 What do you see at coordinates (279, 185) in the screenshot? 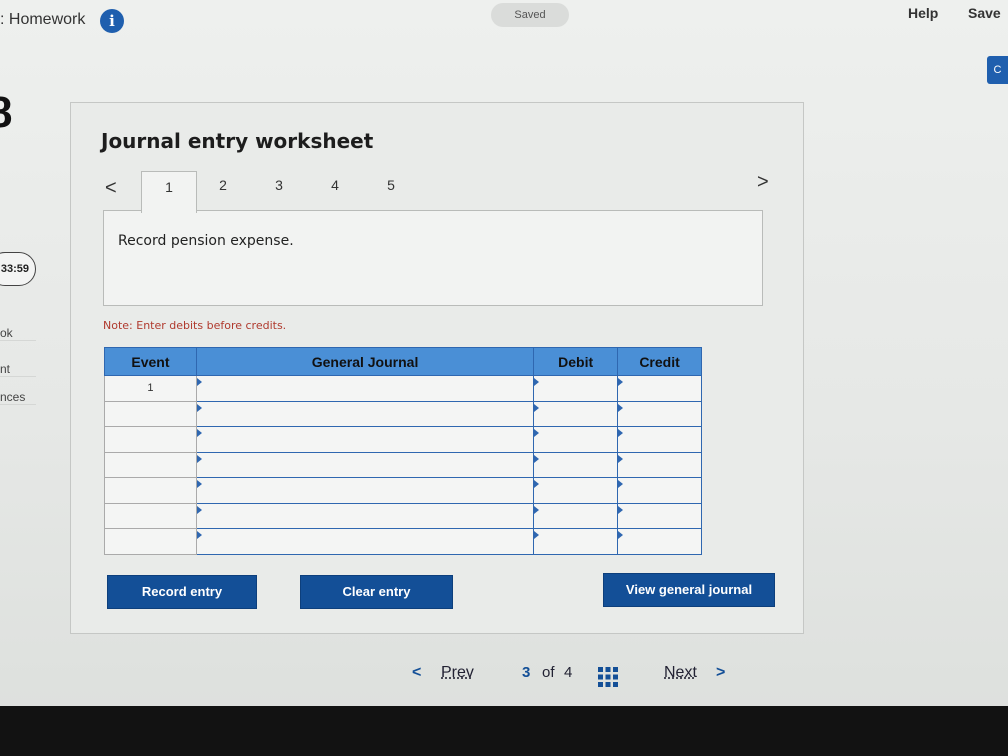
I see `tab-3: 3` at bounding box center [279, 185].